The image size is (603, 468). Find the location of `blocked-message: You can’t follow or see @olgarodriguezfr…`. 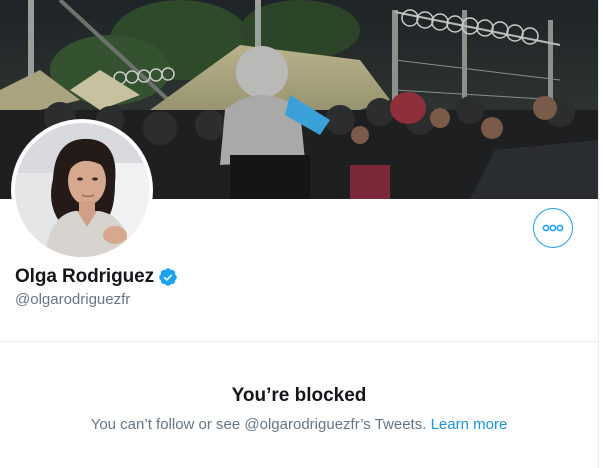

blocked-message: You can’t follow or see @olgarodriguezfr… is located at coordinates (299, 424).